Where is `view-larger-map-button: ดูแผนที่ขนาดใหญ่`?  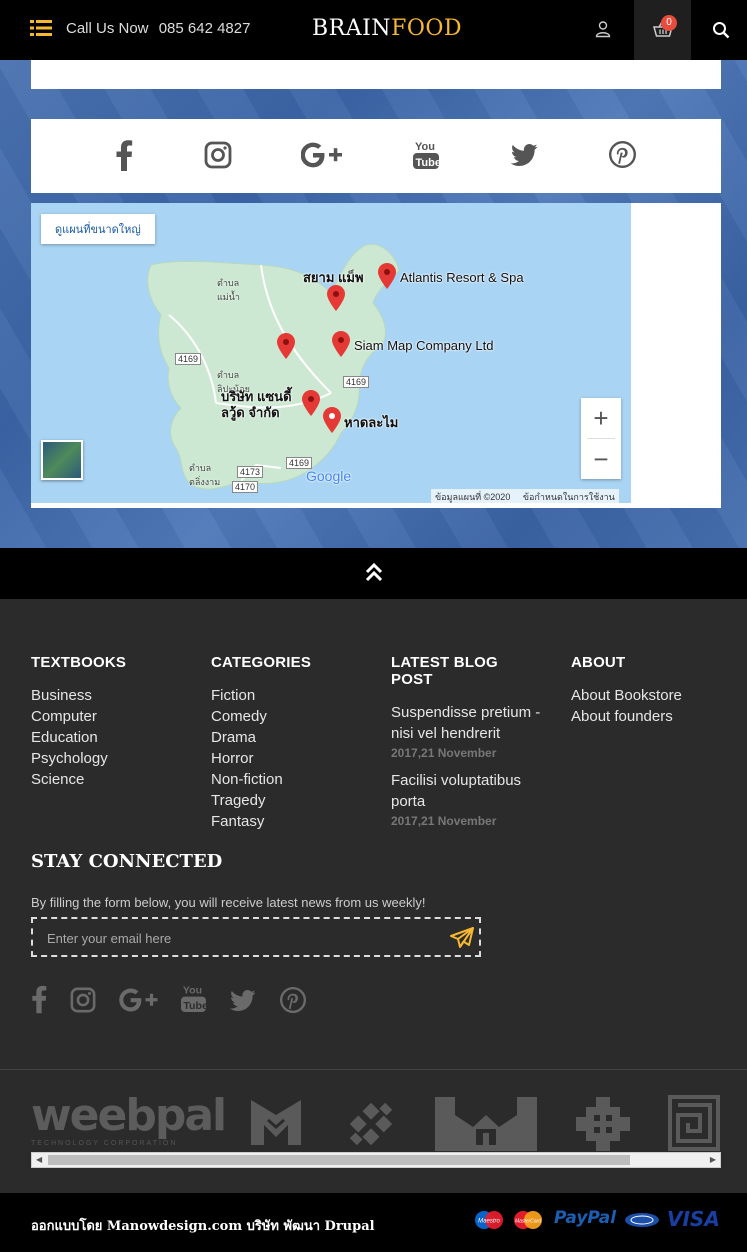 view-larger-map-button: ดูแผนที่ขนาดใหญ่ is located at coordinates (98, 229).